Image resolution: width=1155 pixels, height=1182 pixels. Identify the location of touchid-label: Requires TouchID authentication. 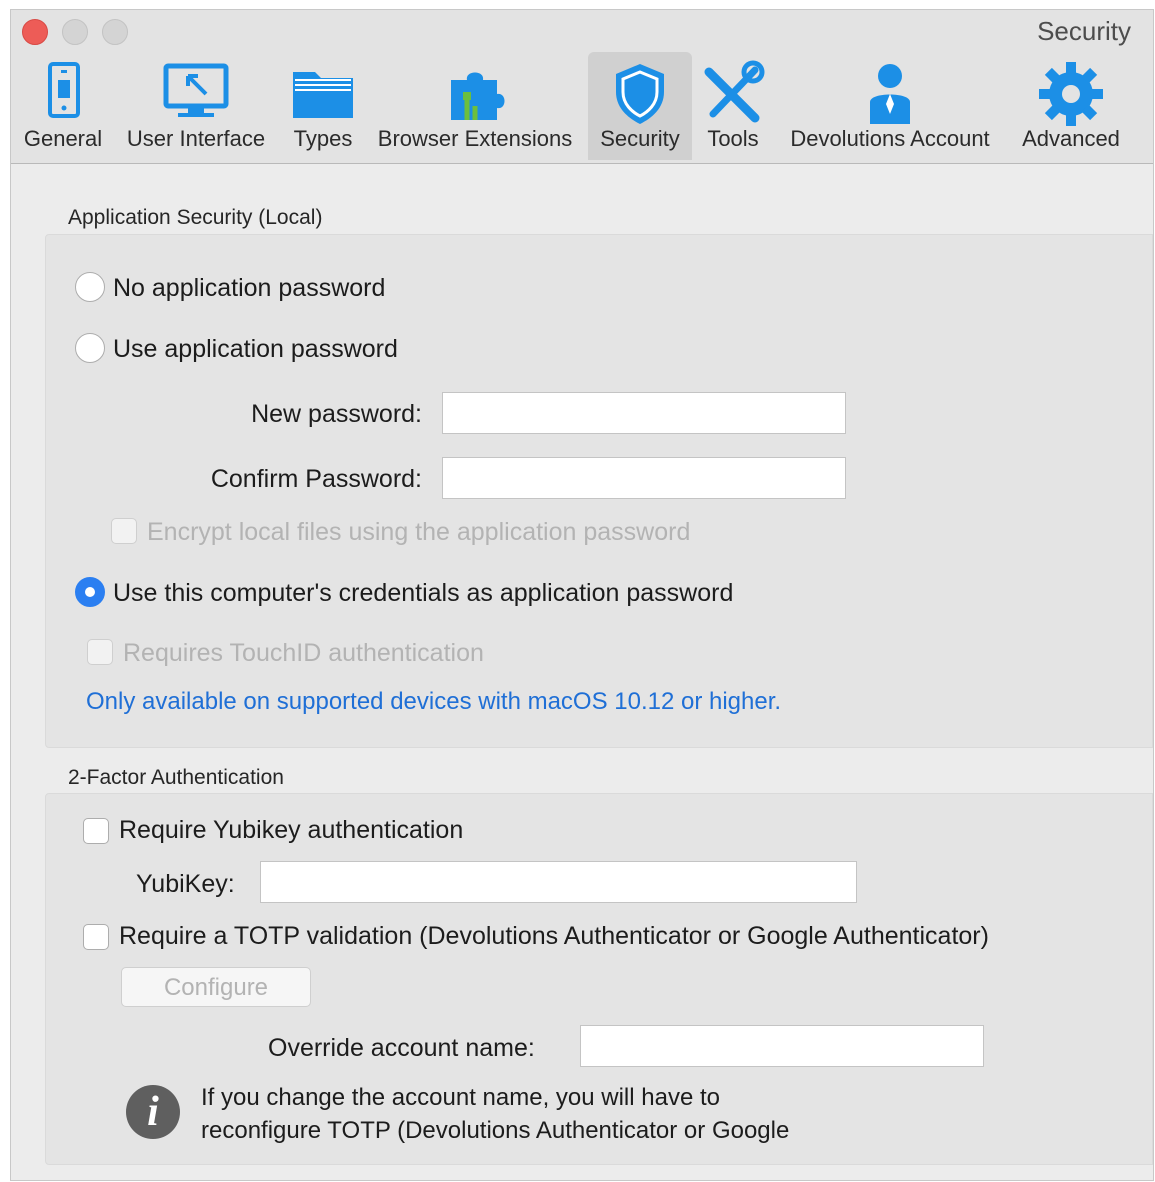
(303, 653).